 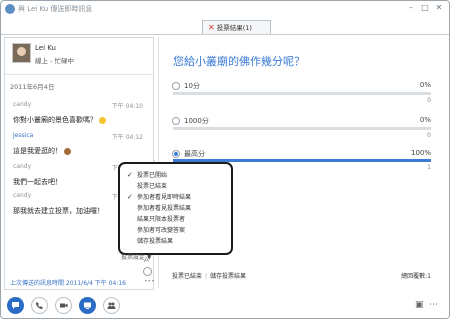 I want to click on menu-item-live-results: ✓ 參加者看見即時結果, so click(x=175, y=197).